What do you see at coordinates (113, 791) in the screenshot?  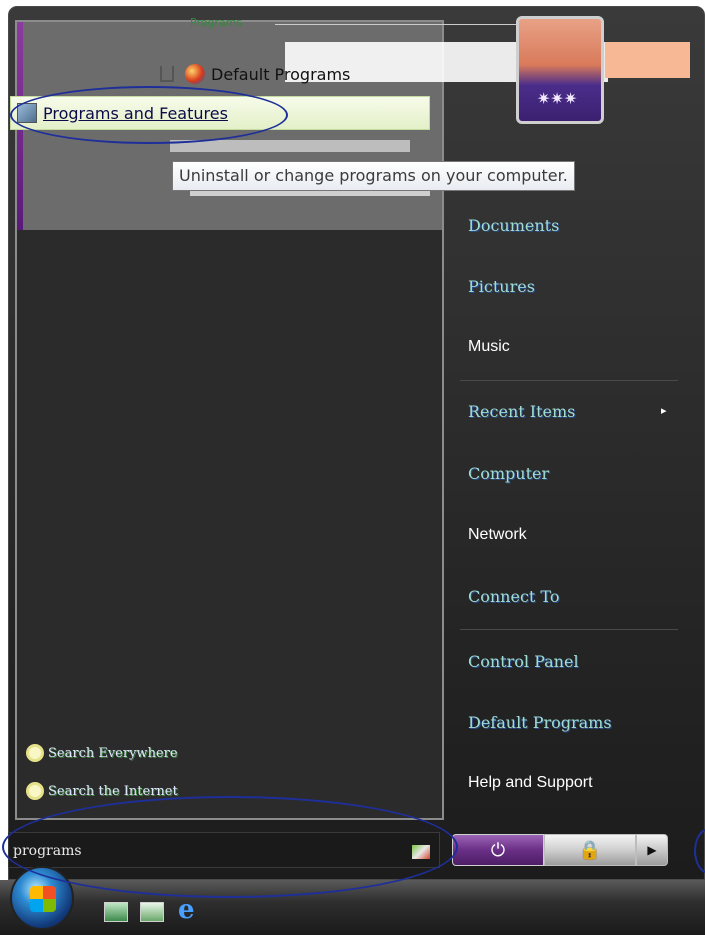 I see `search-internet-label: Search the Internet` at bounding box center [113, 791].